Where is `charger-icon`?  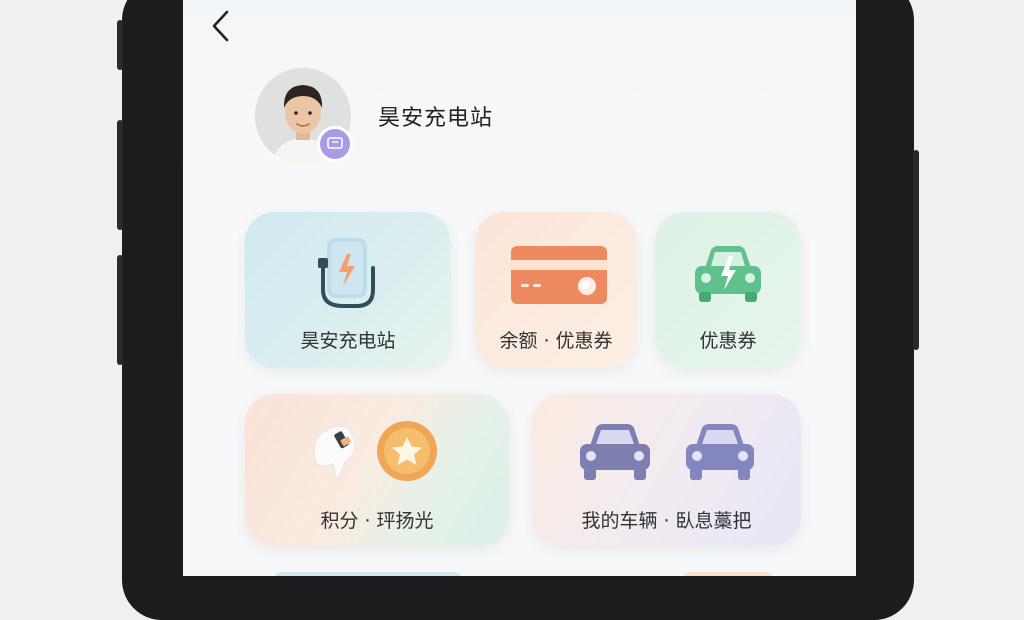 charger-icon is located at coordinates (346, 273).